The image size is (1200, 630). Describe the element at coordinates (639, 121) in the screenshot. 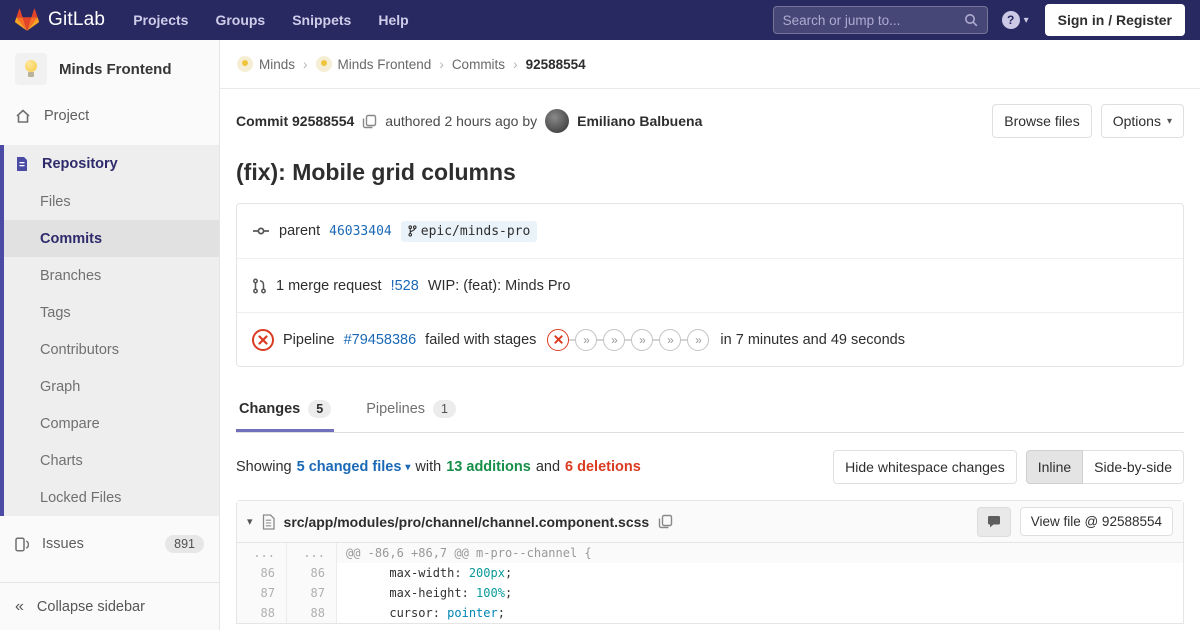

I see `author-name: Emiliano Balbuena` at that location.